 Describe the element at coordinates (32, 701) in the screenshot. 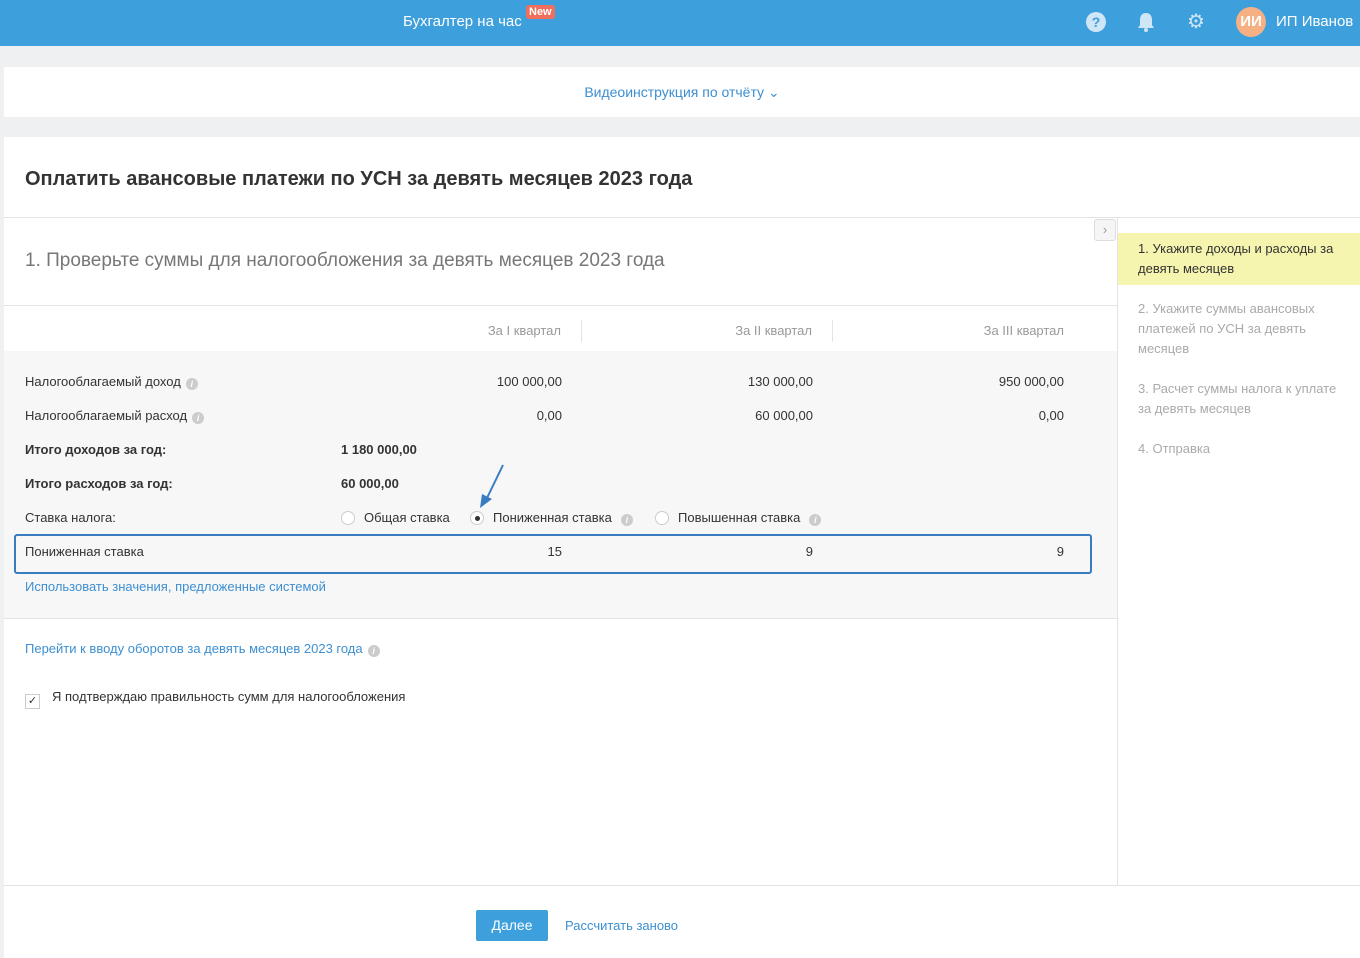

I see `checkmark-icon: ✓` at that location.